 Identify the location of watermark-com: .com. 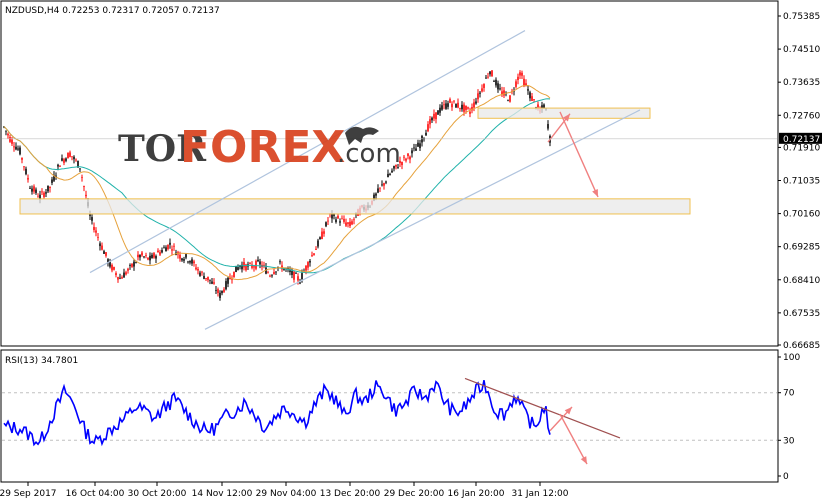
(369, 154).